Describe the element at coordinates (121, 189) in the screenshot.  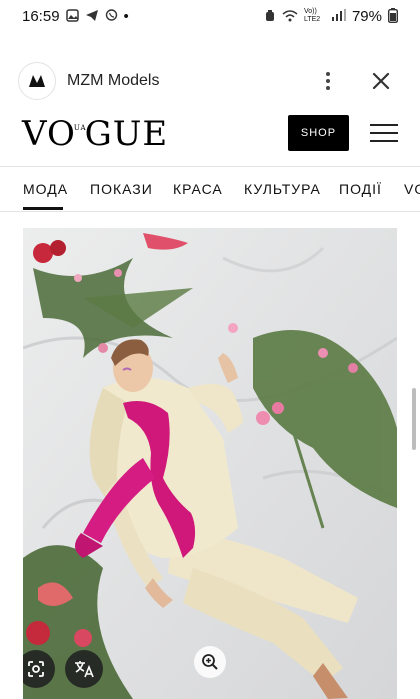
I see `nav-item-pokazy: ПОКАЗИ` at that location.